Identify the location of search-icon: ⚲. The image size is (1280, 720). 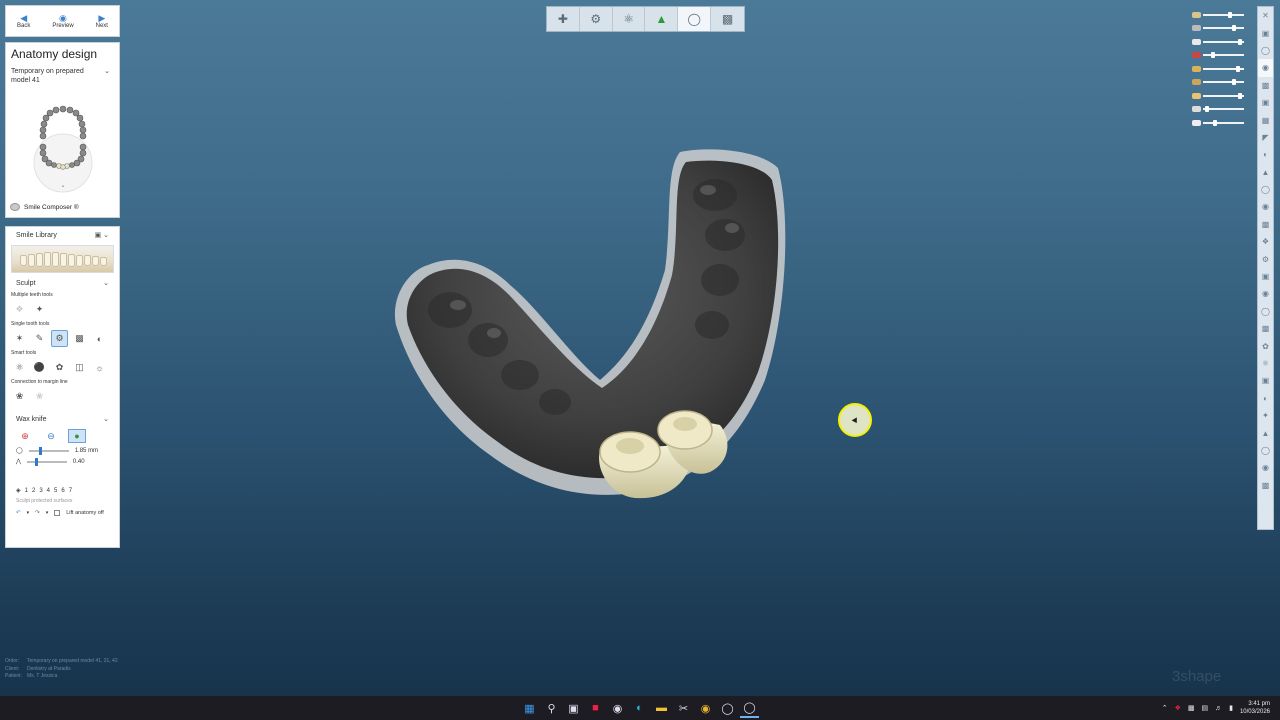
(551, 708).